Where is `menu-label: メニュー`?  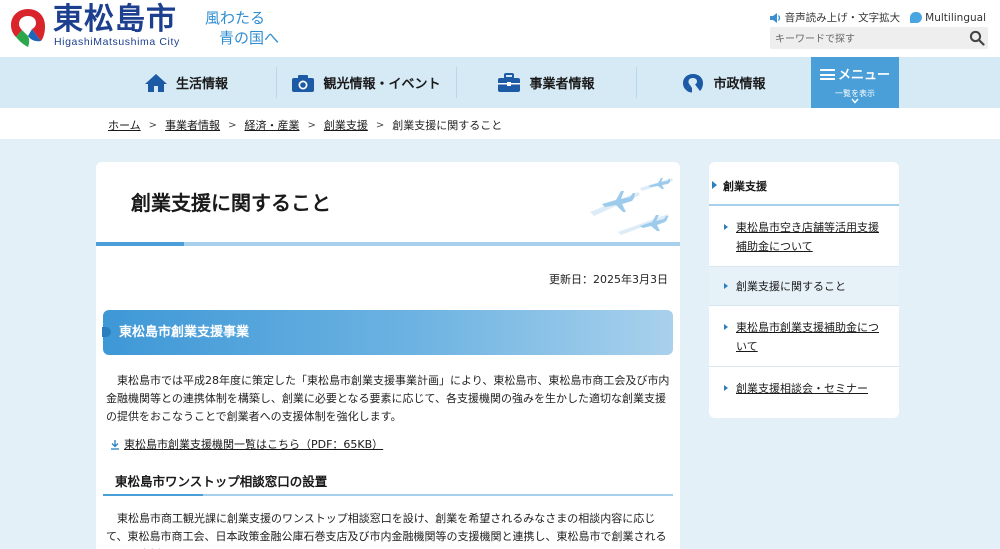
menu-label: メニュー is located at coordinates (863, 75).